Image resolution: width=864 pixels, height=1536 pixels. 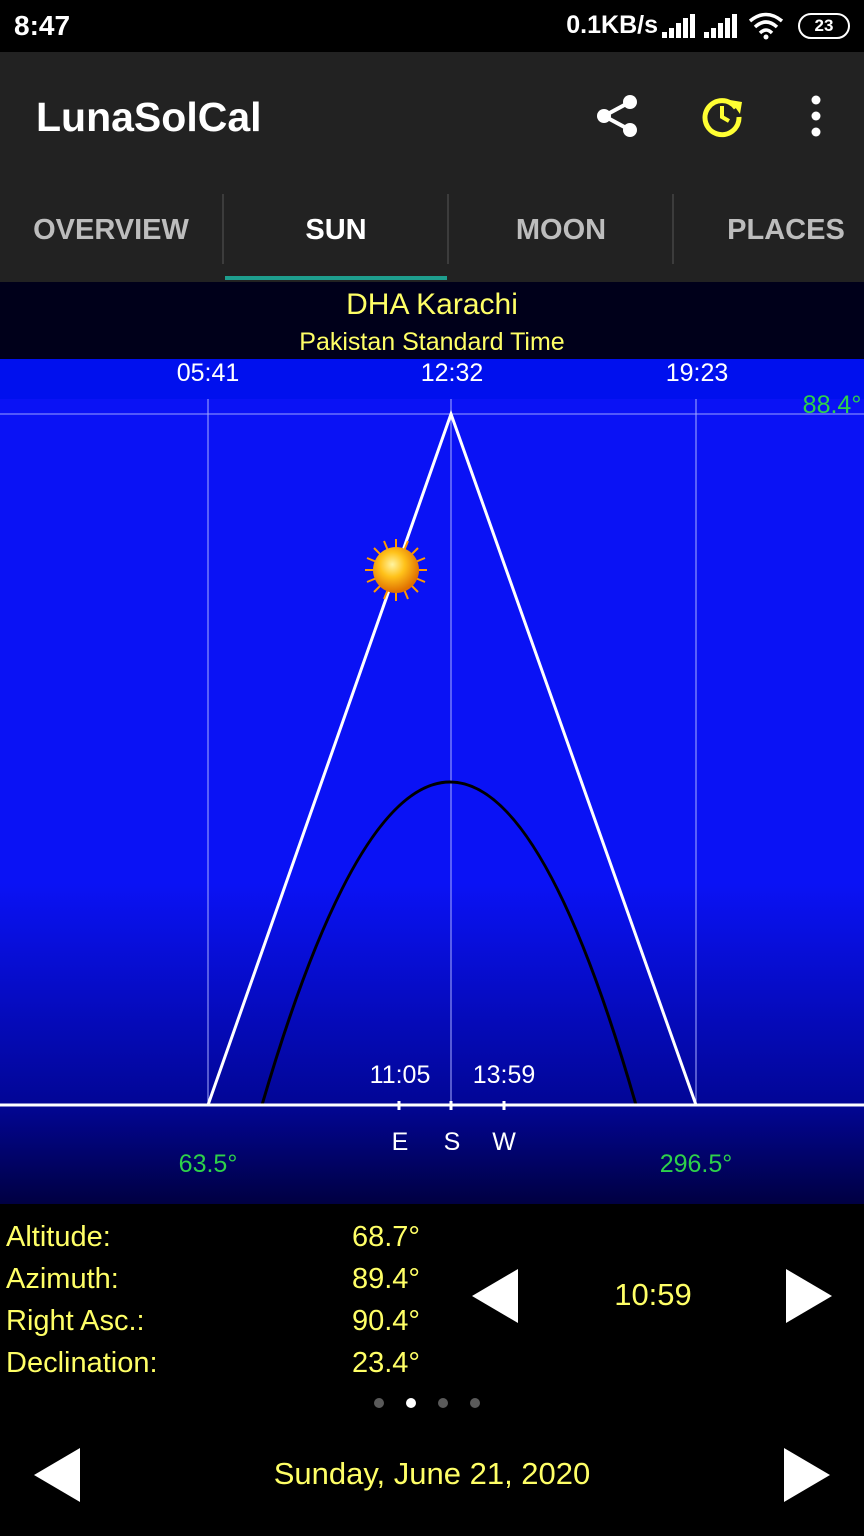 I want to click on compass-west: W, so click(x=504, y=1142).